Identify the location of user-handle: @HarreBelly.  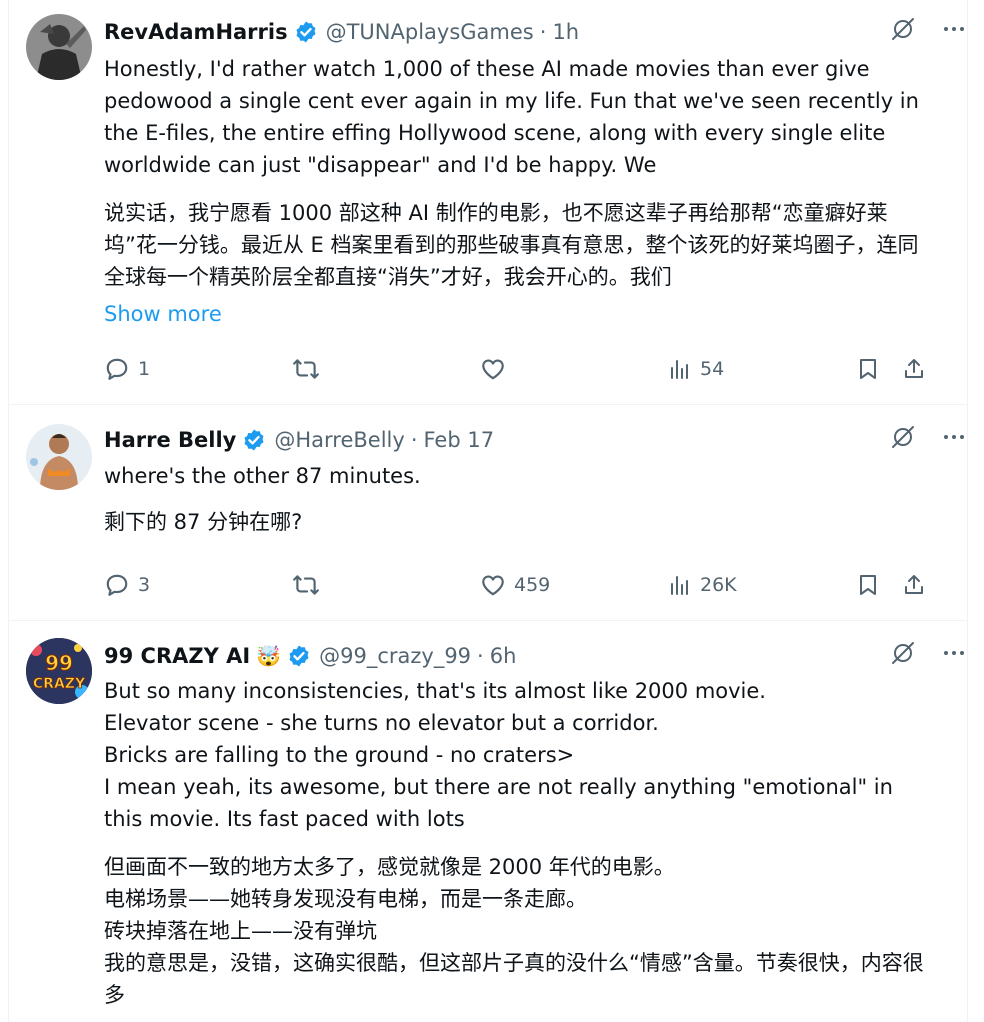
(339, 440).